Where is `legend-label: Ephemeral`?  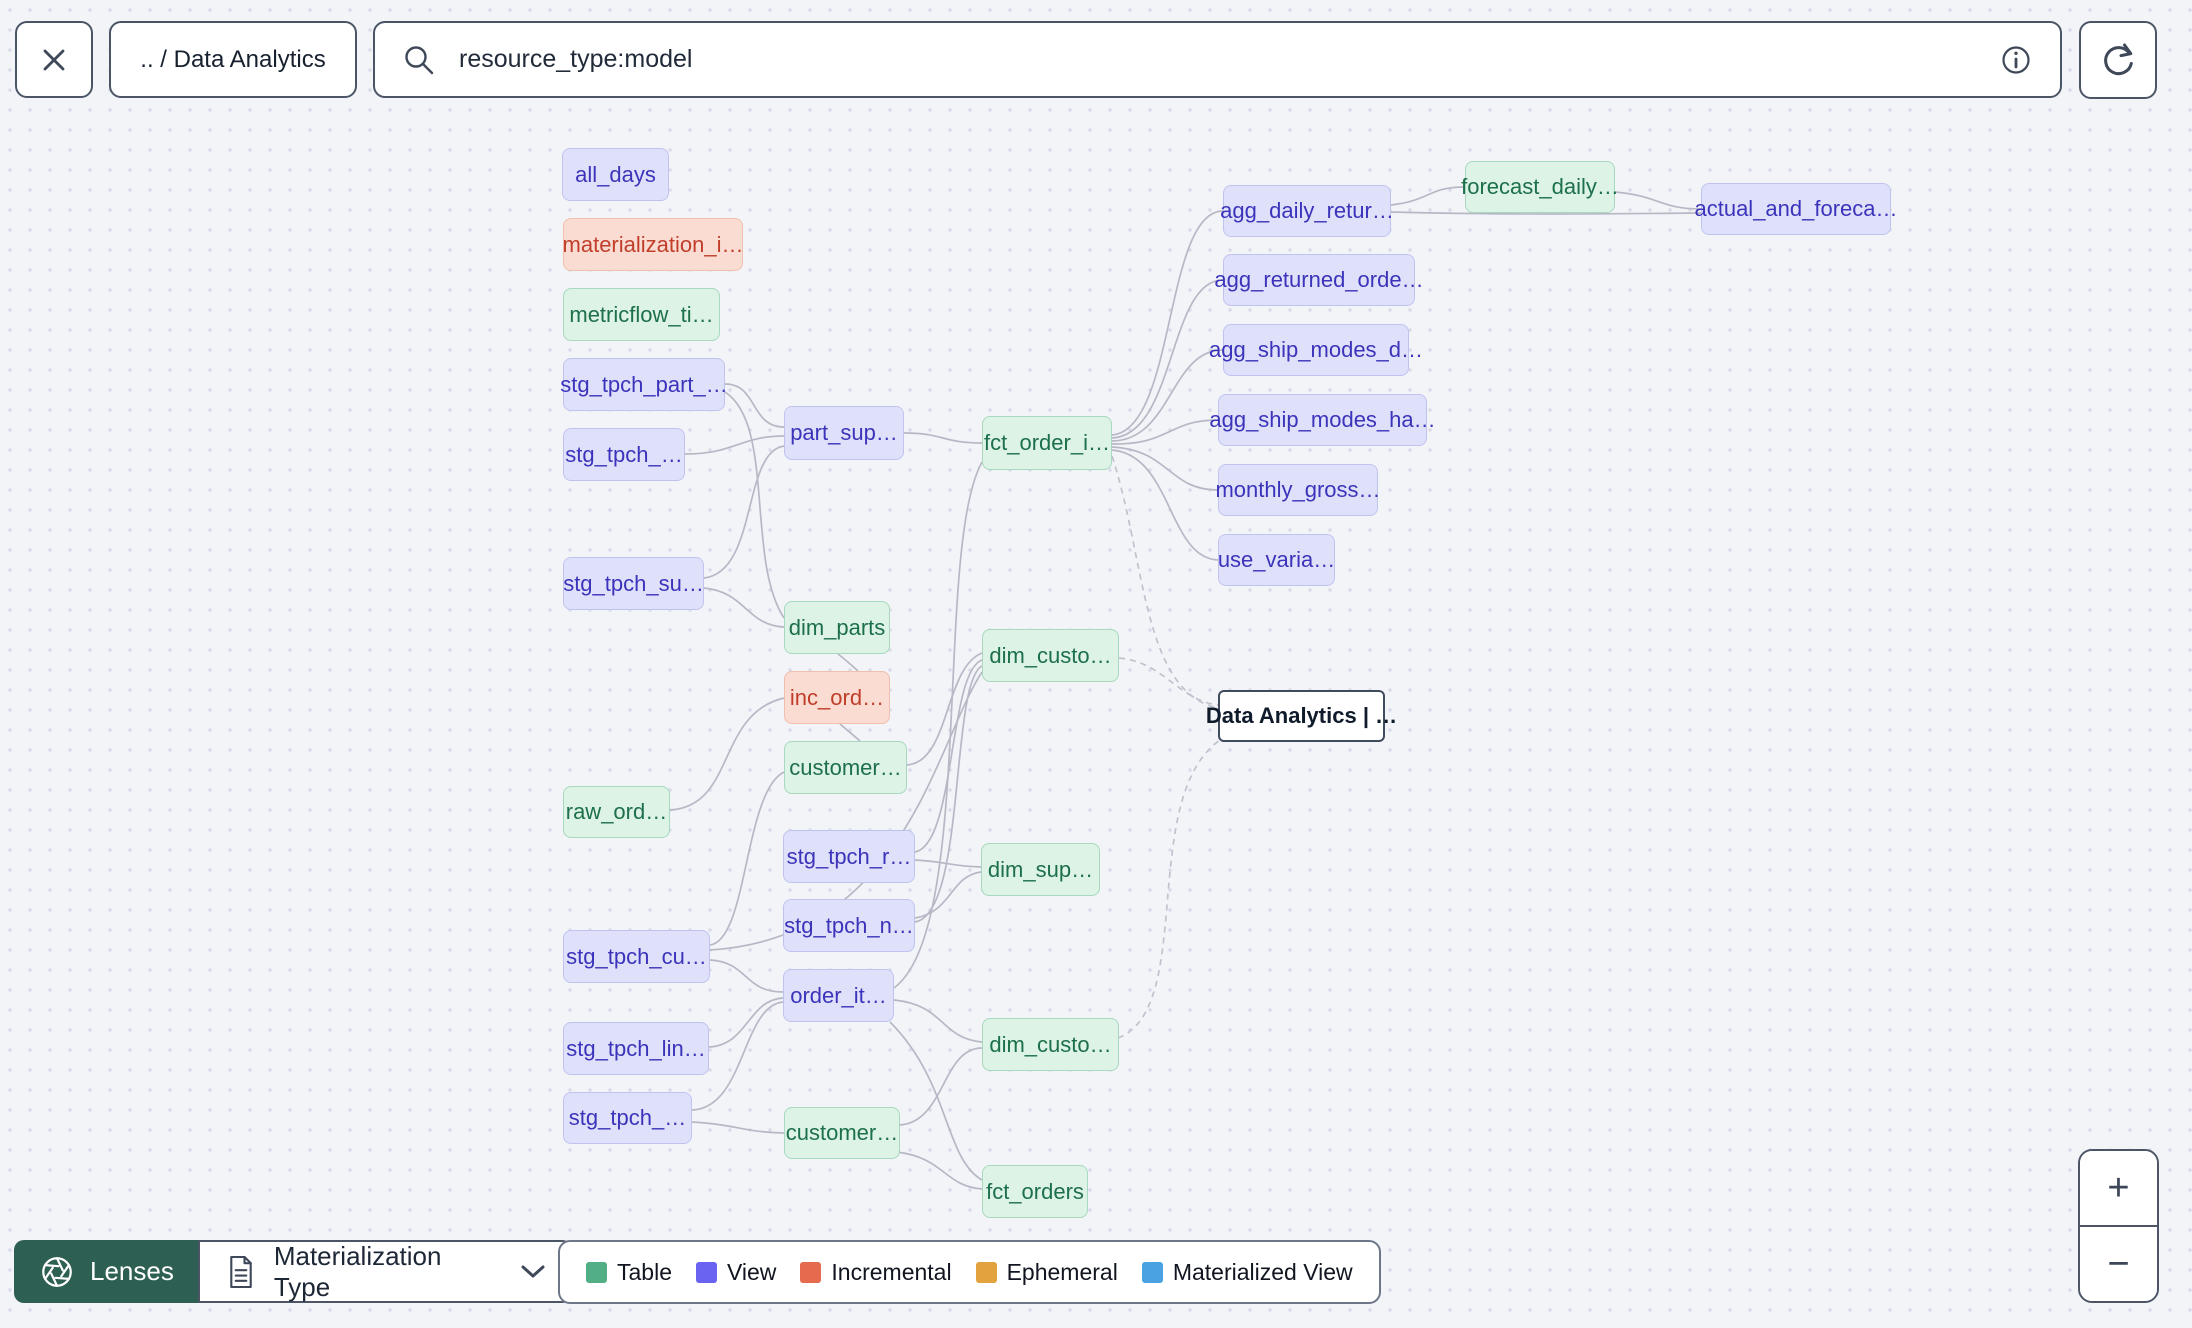 legend-label: Ephemeral is located at coordinates (1062, 1271).